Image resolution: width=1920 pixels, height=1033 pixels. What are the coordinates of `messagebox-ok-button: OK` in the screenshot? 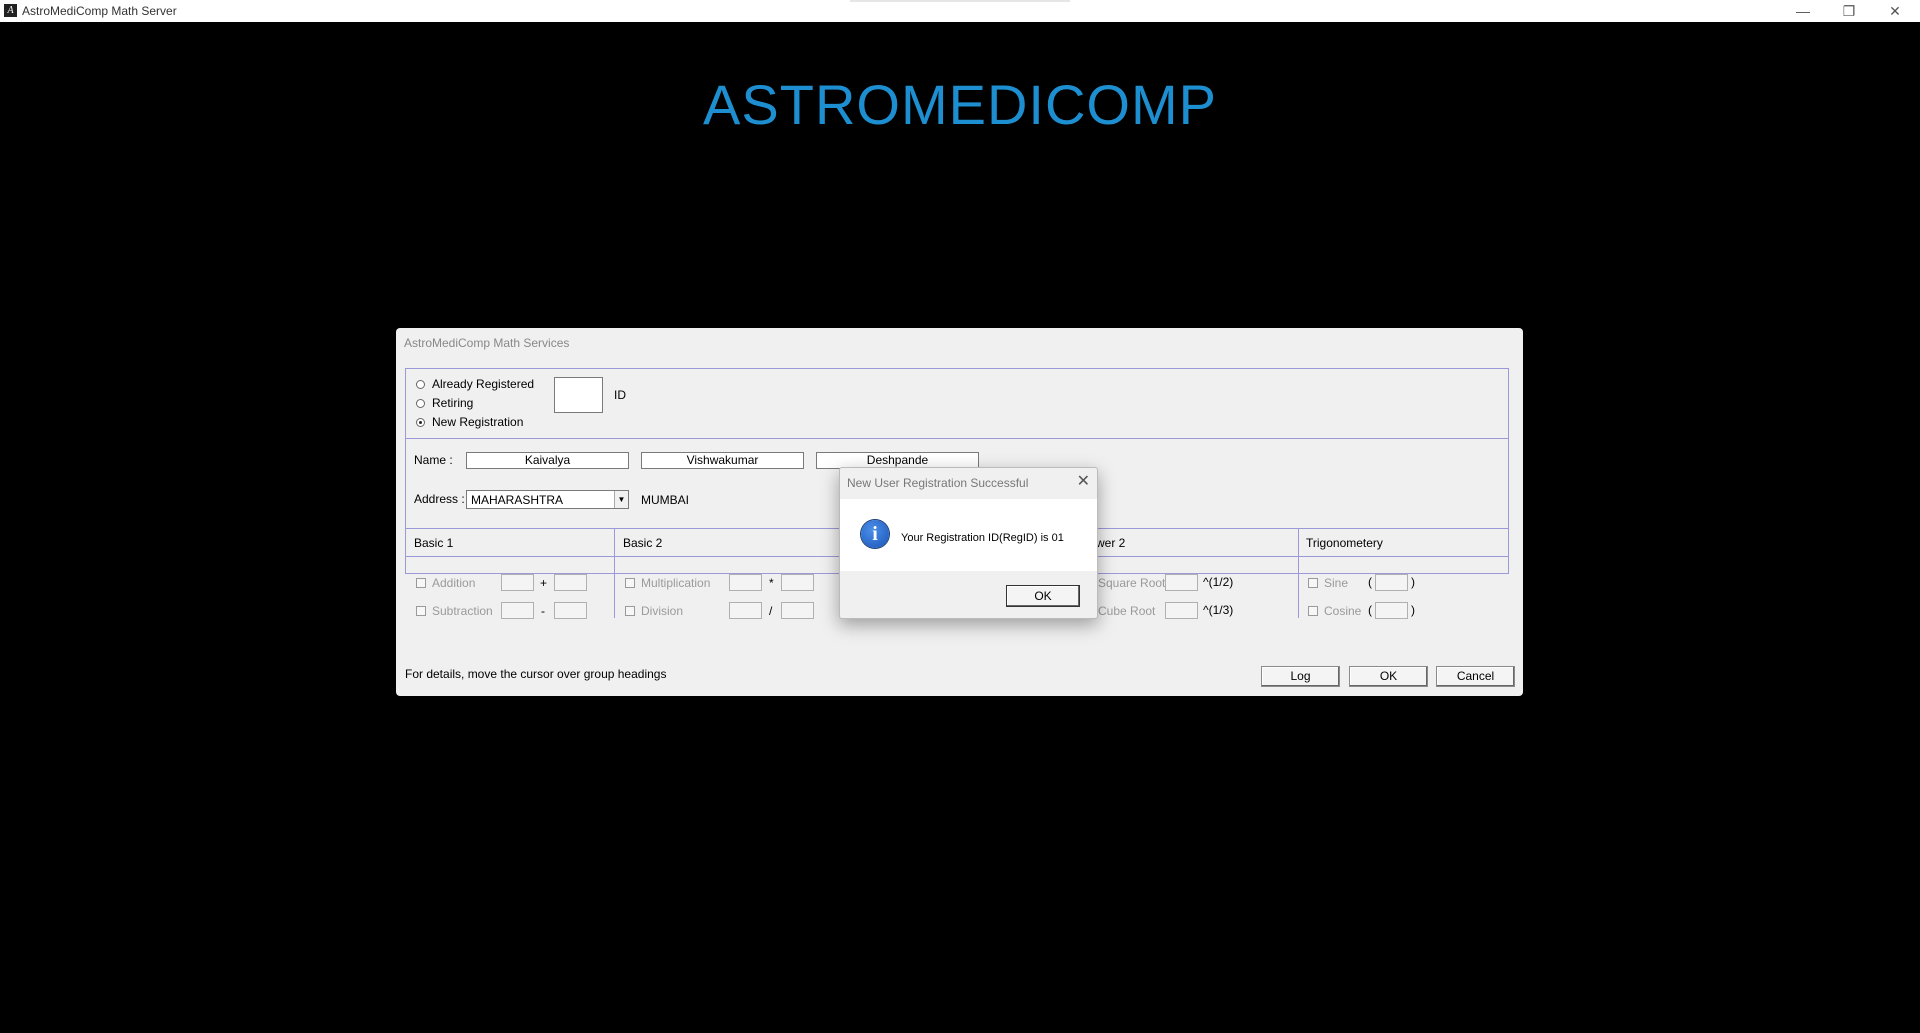 It's located at (1043, 596).